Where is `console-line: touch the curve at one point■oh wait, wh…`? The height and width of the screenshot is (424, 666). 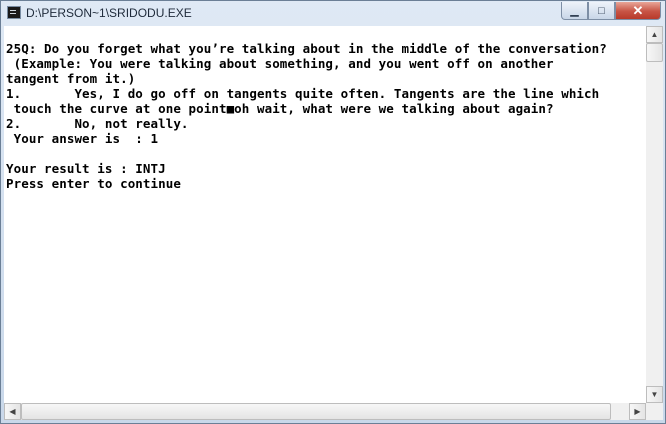 console-line: touch the curve at one point■oh wait, wh… is located at coordinates (280, 108).